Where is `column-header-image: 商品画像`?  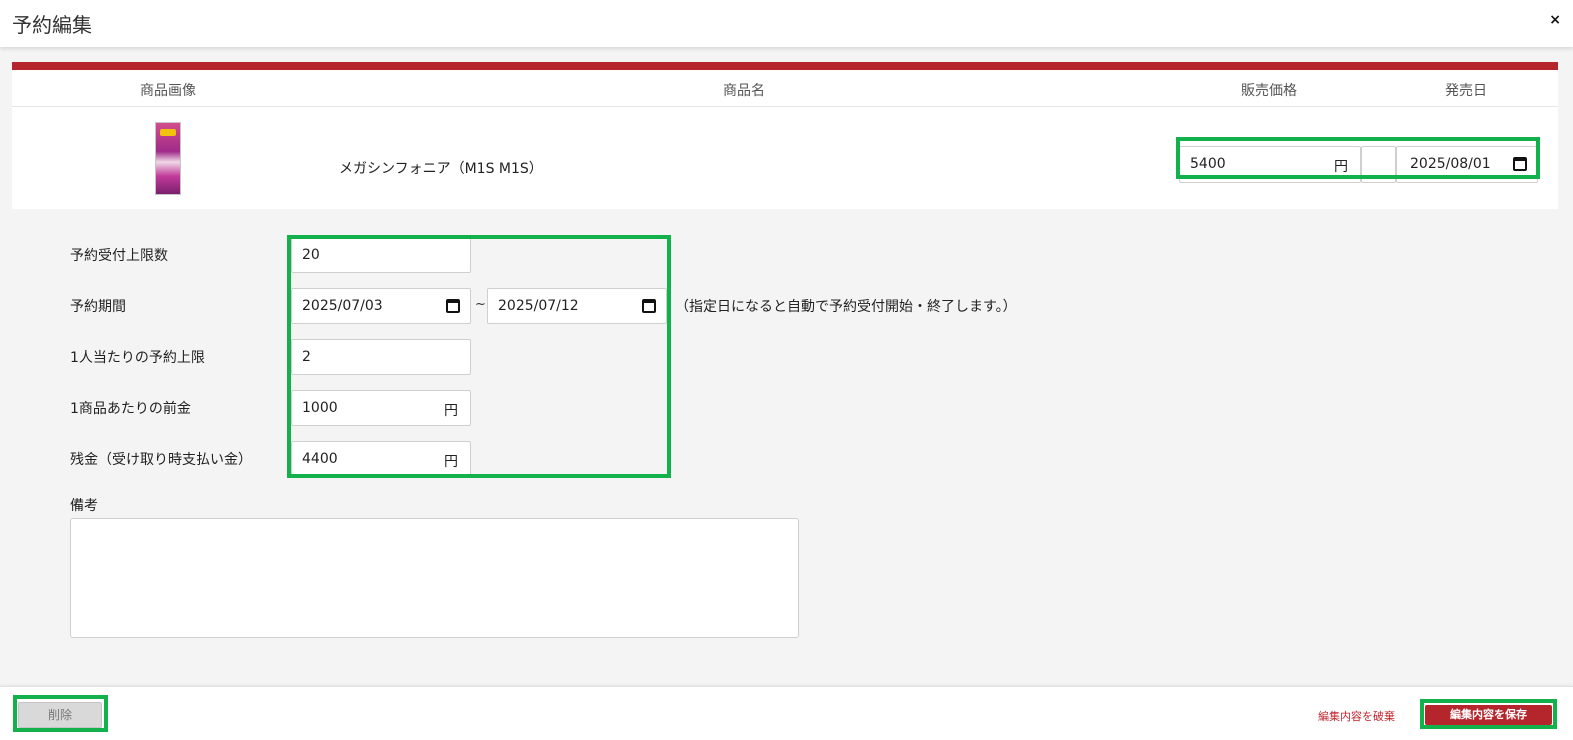 column-header-image: 商品画像 is located at coordinates (168, 91).